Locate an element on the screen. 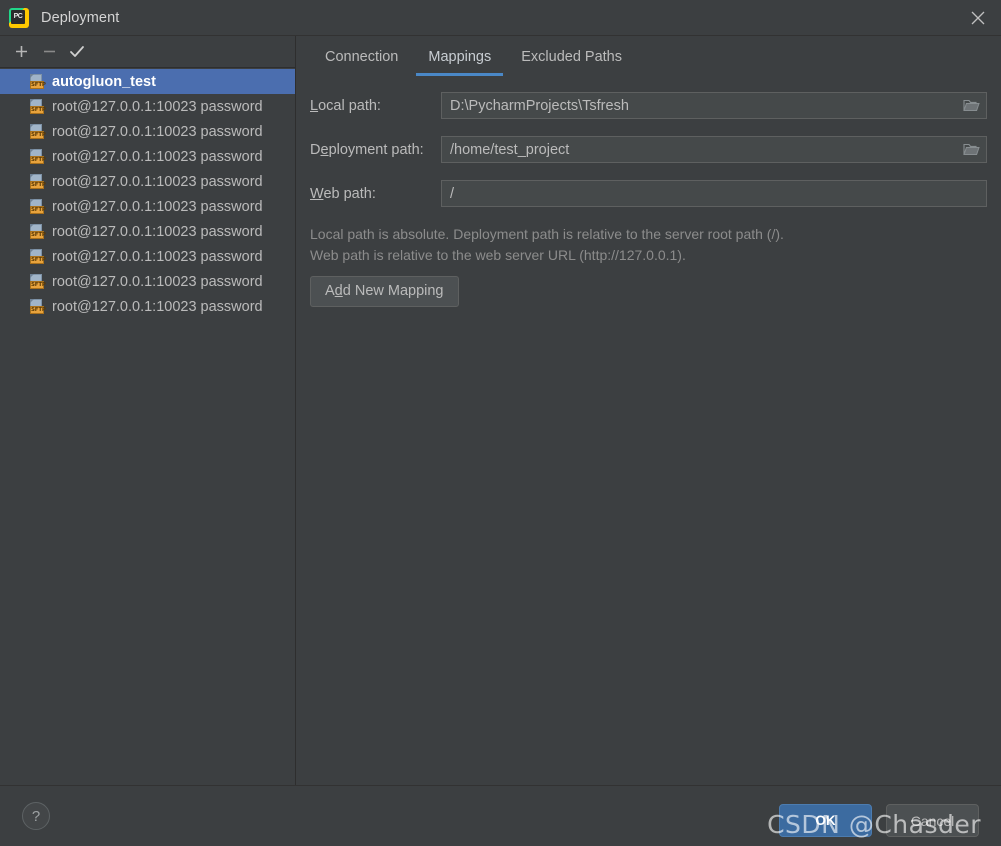 The image size is (1001, 846). server-list-toolbar is located at coordinates (147, 52).